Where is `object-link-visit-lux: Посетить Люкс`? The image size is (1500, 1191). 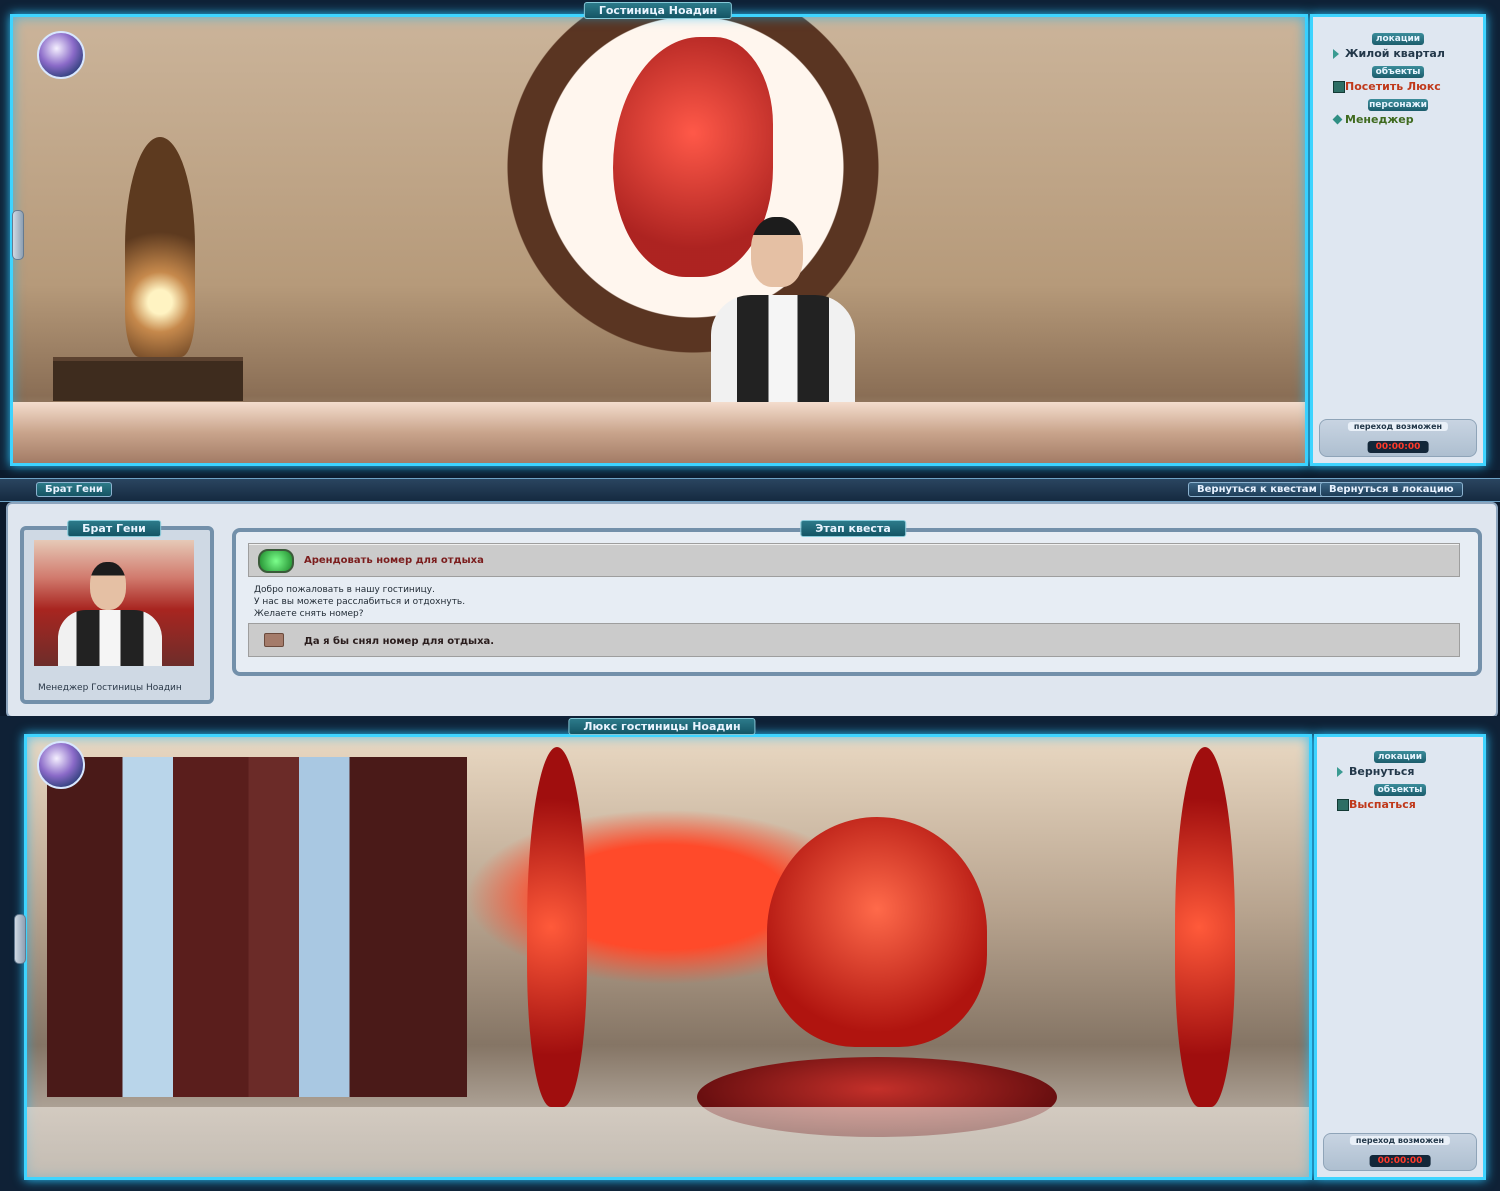
object-link-visit-lux: Посетить Люкс is located at coordinates (1398, 86).